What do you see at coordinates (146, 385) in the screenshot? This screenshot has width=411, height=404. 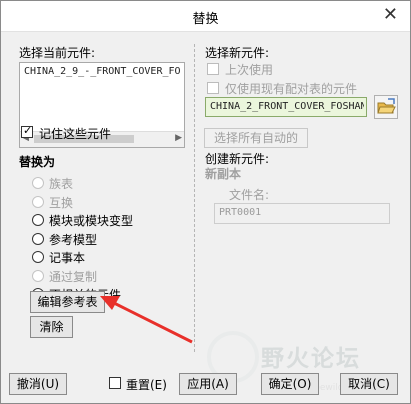 I see `reset-label: 重置(E)` at bounding box center [146, 385].